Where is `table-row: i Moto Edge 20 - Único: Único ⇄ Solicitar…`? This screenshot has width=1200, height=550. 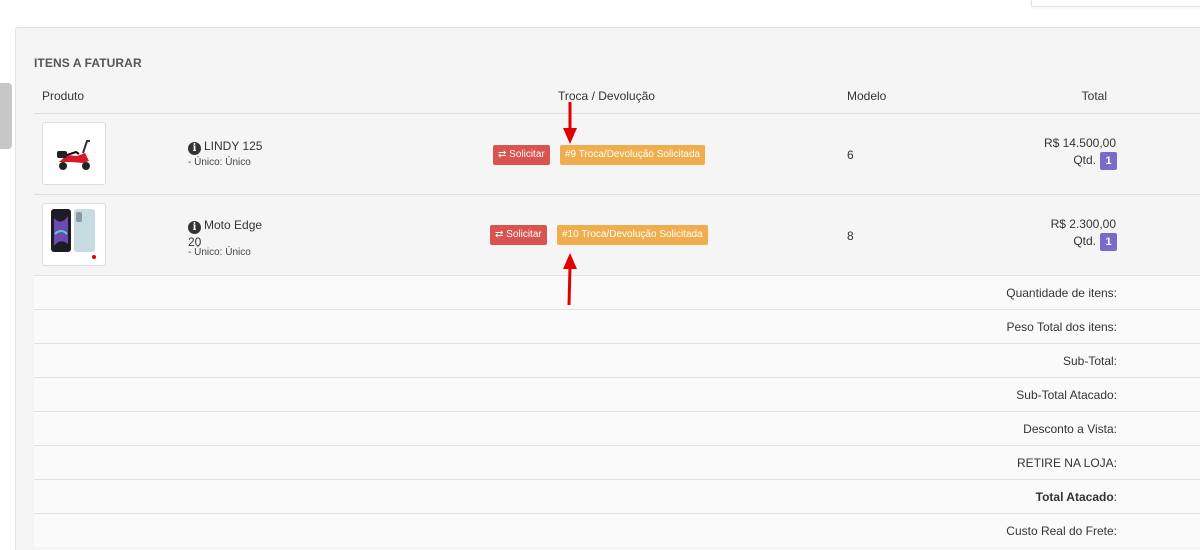
table-row: i Moto Edge 20 - Único: Único ⇄ Solicitar… is located at coordinates (617, 235).